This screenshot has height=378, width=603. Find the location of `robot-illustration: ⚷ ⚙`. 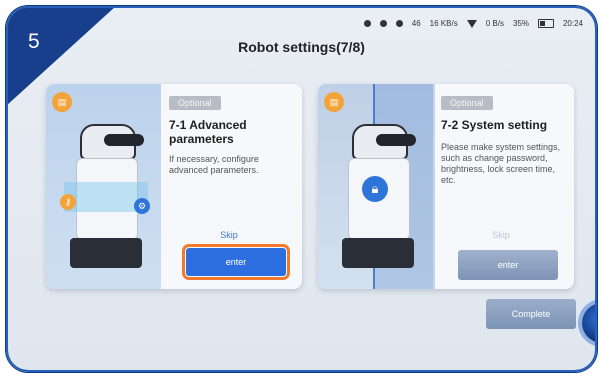

robot-illustration: ⚷ ⚙ is located at coordinates (105, 199).